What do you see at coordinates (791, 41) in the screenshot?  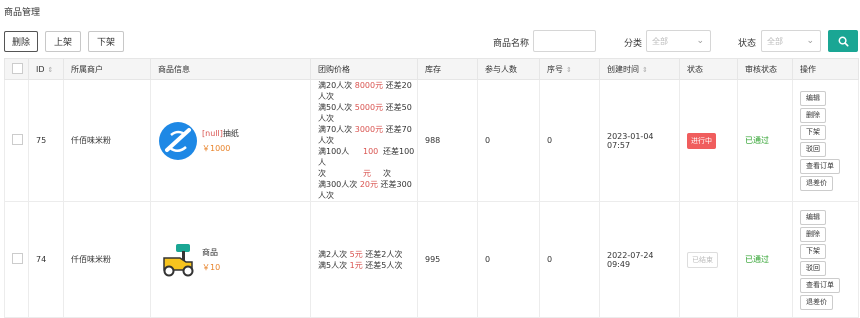 I see `status-select: 全部 ⌄` at bounding box center [791, 41].